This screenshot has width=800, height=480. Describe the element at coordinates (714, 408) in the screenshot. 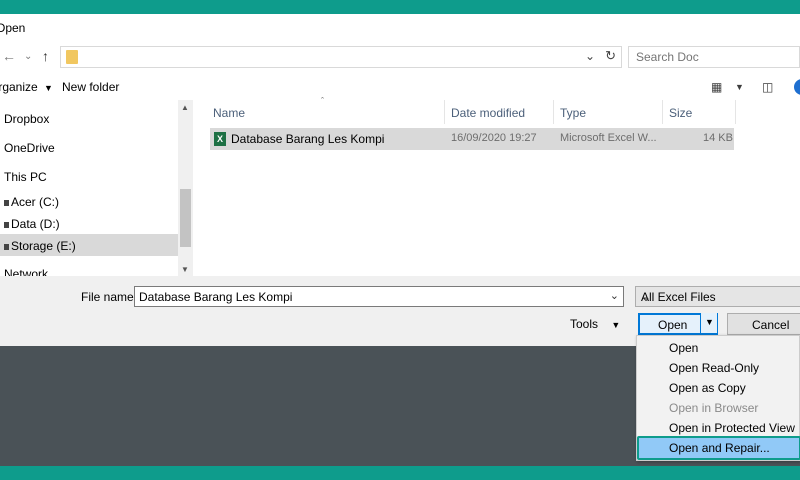

I see `menu-item-open-in-browser: Open in Browser` at that location.